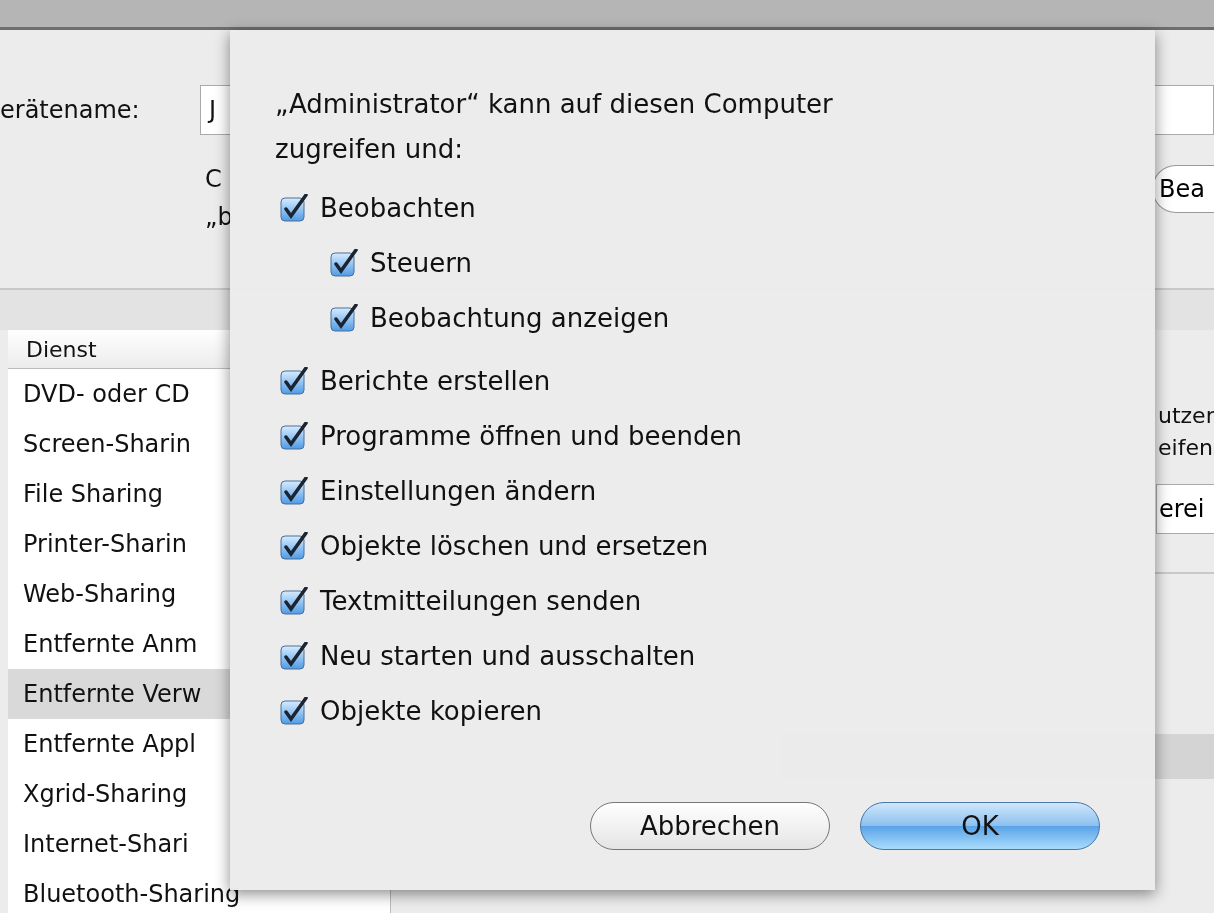 Image resolution: width=1214 pixels, height=913 pixels. What do you see at coordinates (1186, 448) in the screenshot?
I see `description-text: eifen` at bounding box center [1186, 448].